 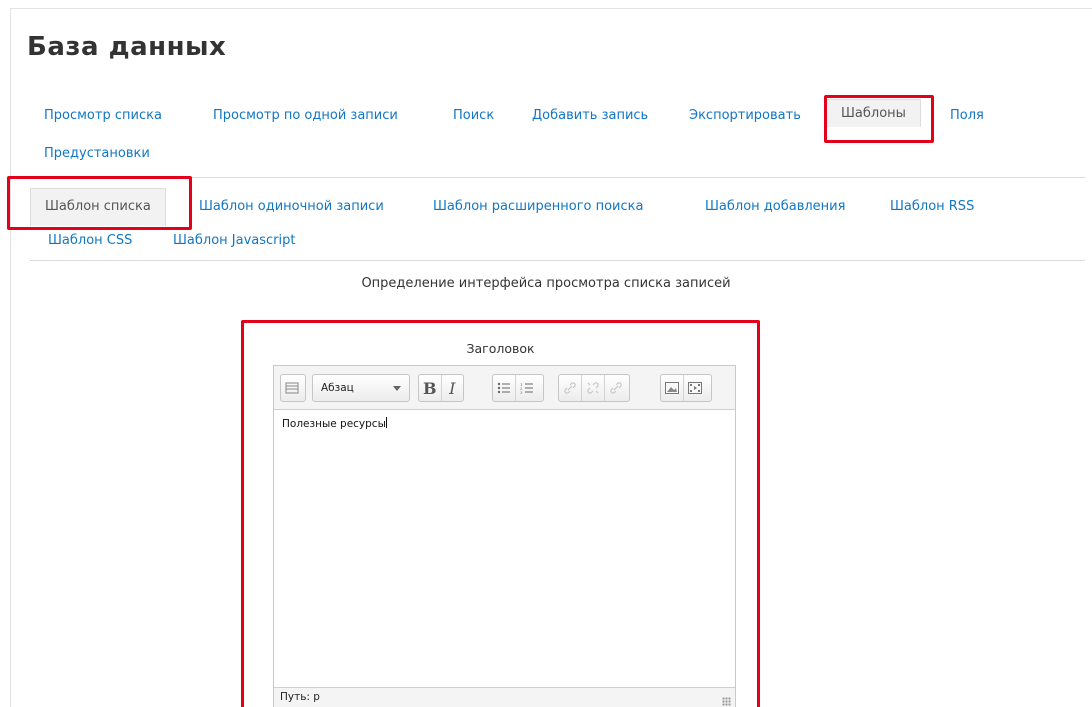 I want to click on subtab-list-template: Шаблон списка, so click(x=98, y=207).